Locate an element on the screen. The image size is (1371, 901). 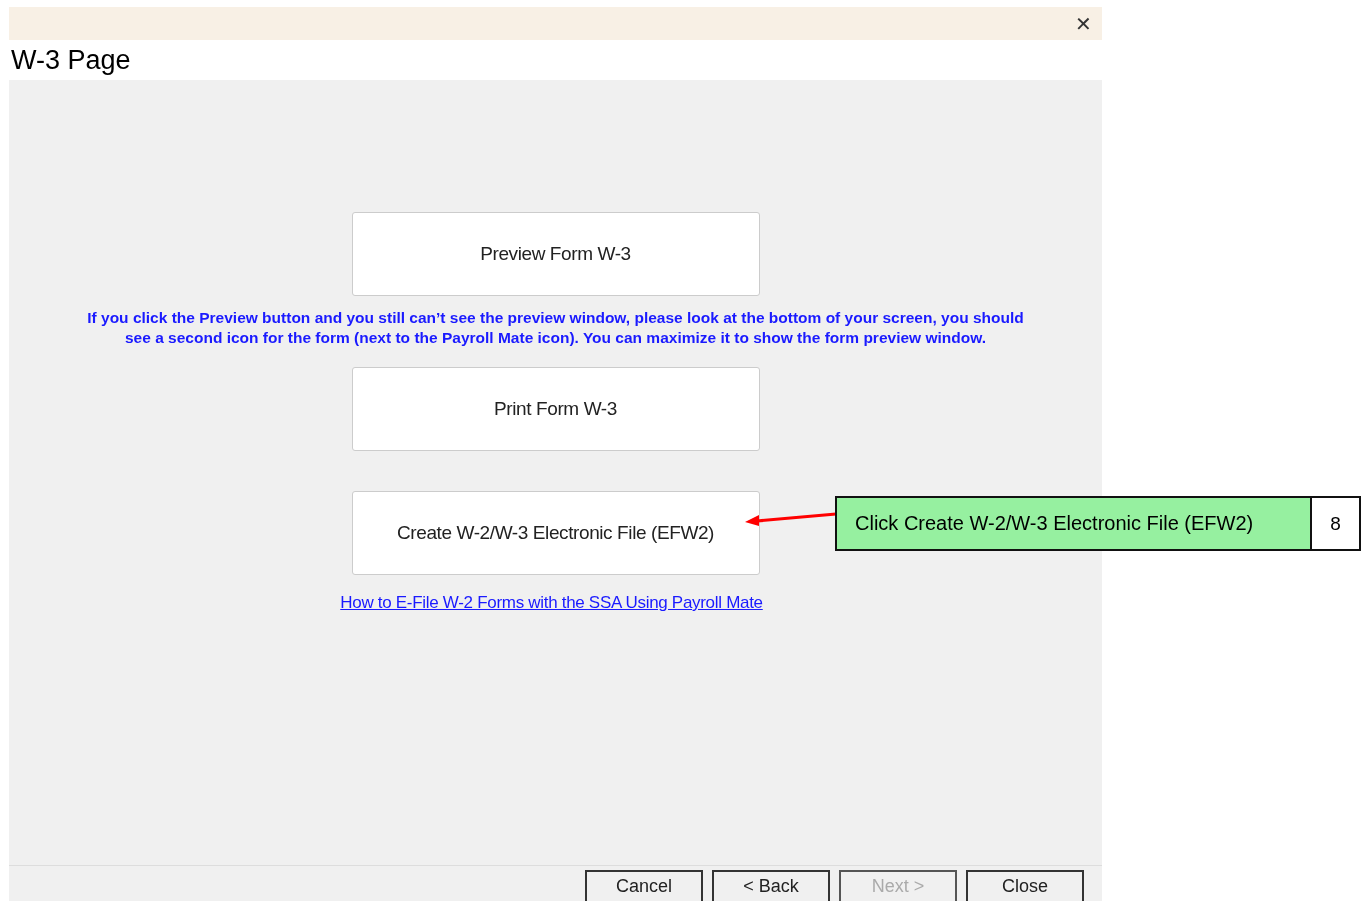
info-note: If you click the Preview button and you still can’t see the preview window, please look at the bottom of your screen, you should see a second icon for the form (next to the Payroll Mate icon). You can maximize it to show the form preview window. is located at coordinates (555, 327).